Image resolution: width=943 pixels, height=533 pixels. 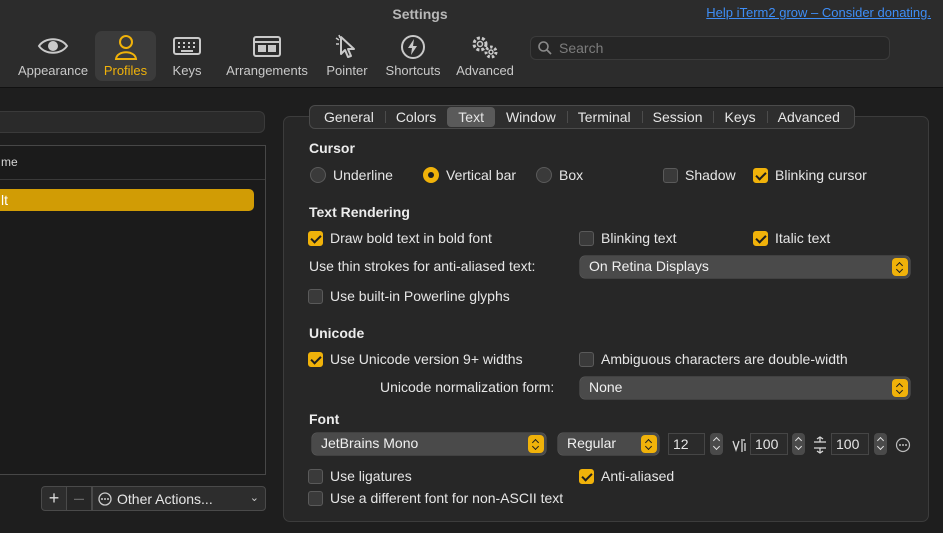 I want to click on thin-strokes-label: Use thin strokes for anti-aliased text:, so click(x=422, y=266).